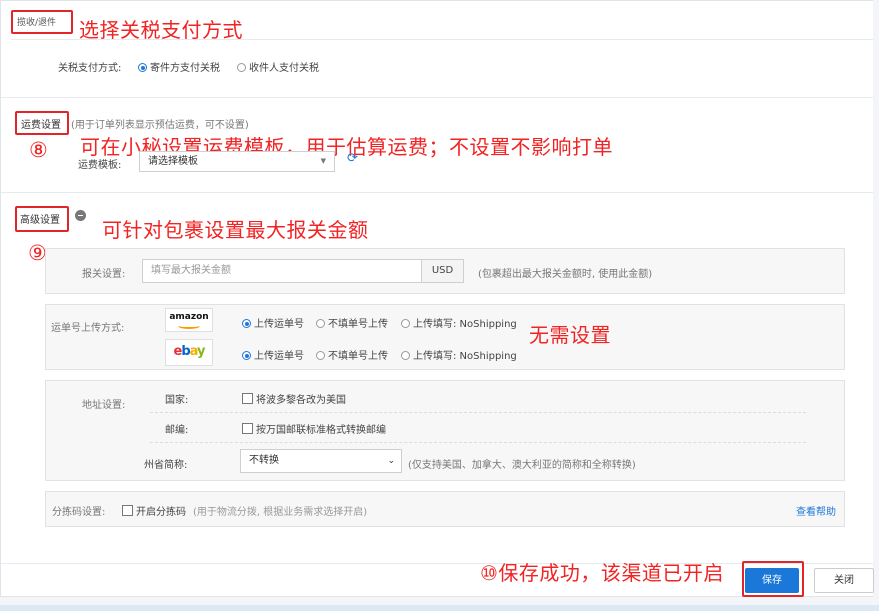 The image size is (879, 611). Describe the element at coordinates (773, 579) in the screenshot. I see `annotation-box-save` at that location.